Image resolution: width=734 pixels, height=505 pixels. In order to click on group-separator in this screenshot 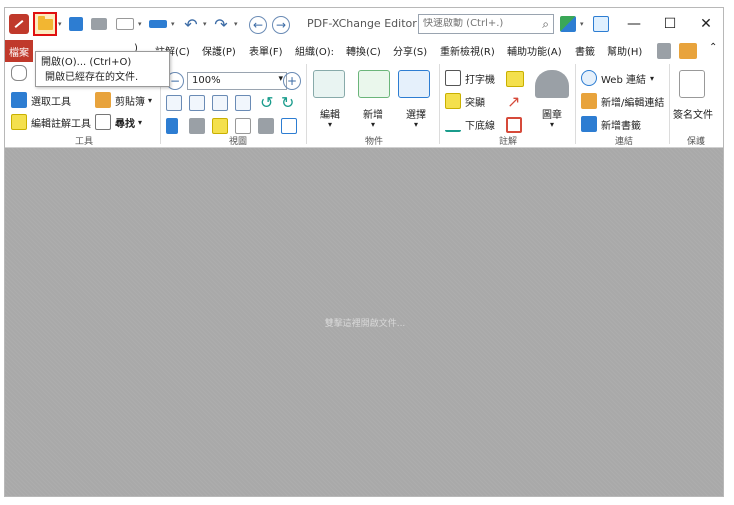, I will do `click(575, 104)`.